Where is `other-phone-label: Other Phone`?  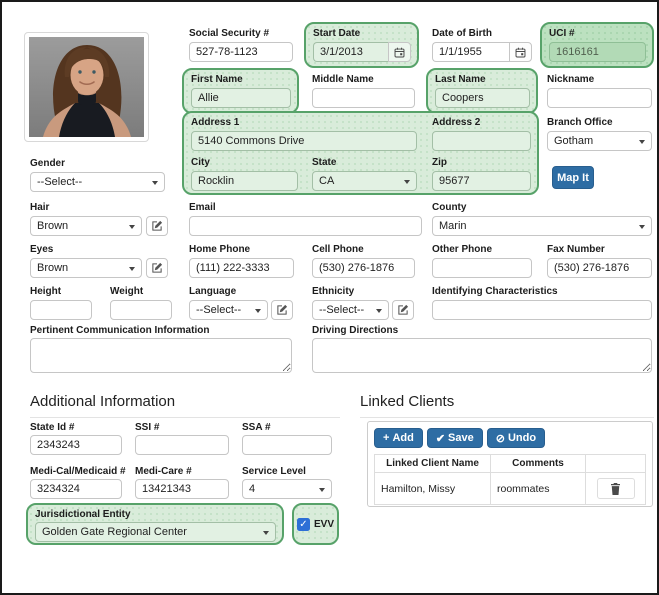 other-phone-label: Other Phone is located at coordinates (462, 249).